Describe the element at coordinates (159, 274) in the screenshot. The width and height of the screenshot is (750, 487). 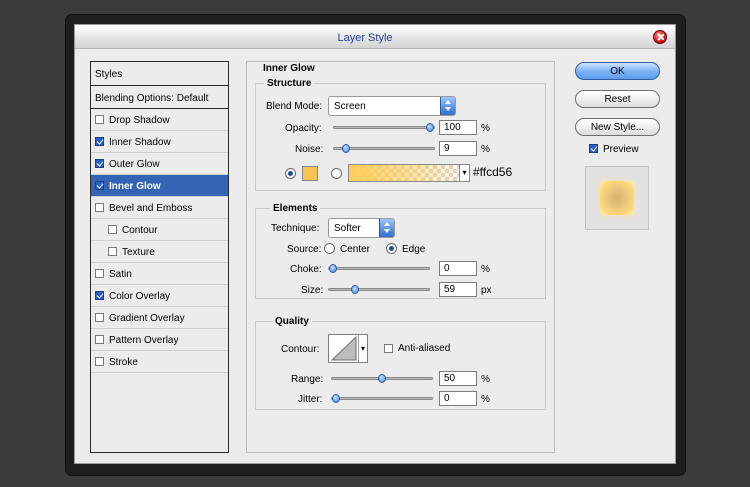
I see `style-item-satin: Satin` at that location.